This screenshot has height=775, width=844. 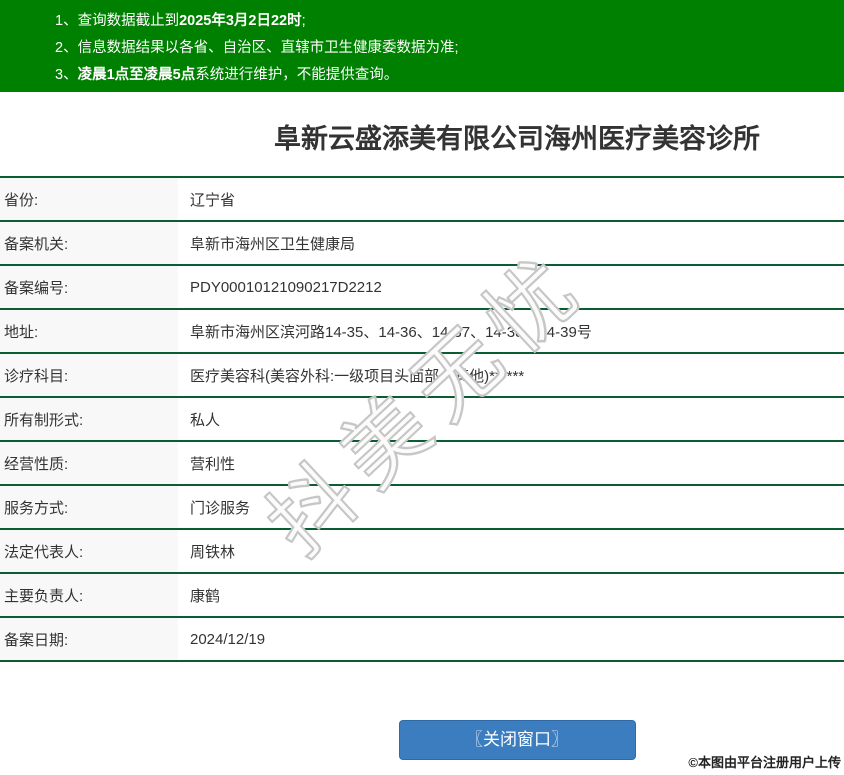 What do you see at coordinates (449, 21) in the screenshot?
I see `notice-line-1: 1、查询数据截止到2025年3月2日22时;` at bounding box center [449, 21].